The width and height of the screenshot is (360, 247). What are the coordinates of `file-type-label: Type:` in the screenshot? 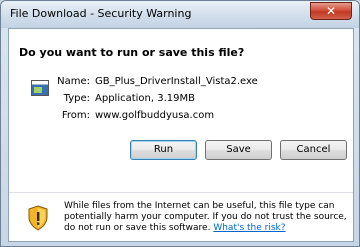 It's located at (76, 98).